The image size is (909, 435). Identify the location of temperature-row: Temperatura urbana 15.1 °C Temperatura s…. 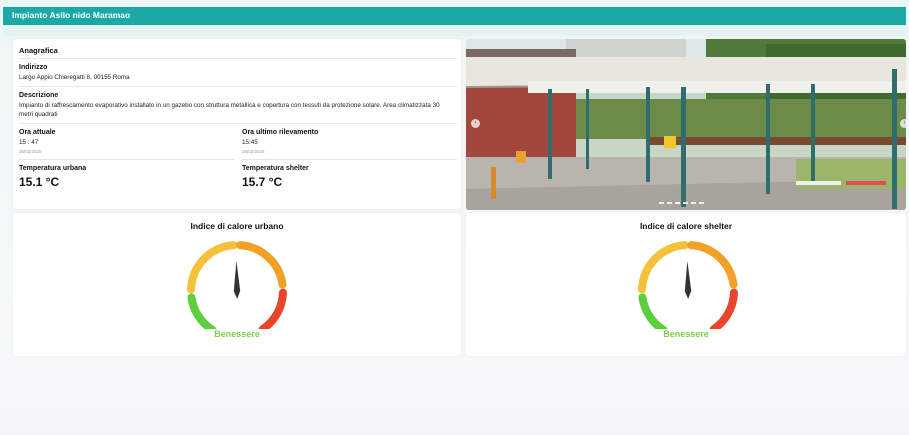
(238, 174).